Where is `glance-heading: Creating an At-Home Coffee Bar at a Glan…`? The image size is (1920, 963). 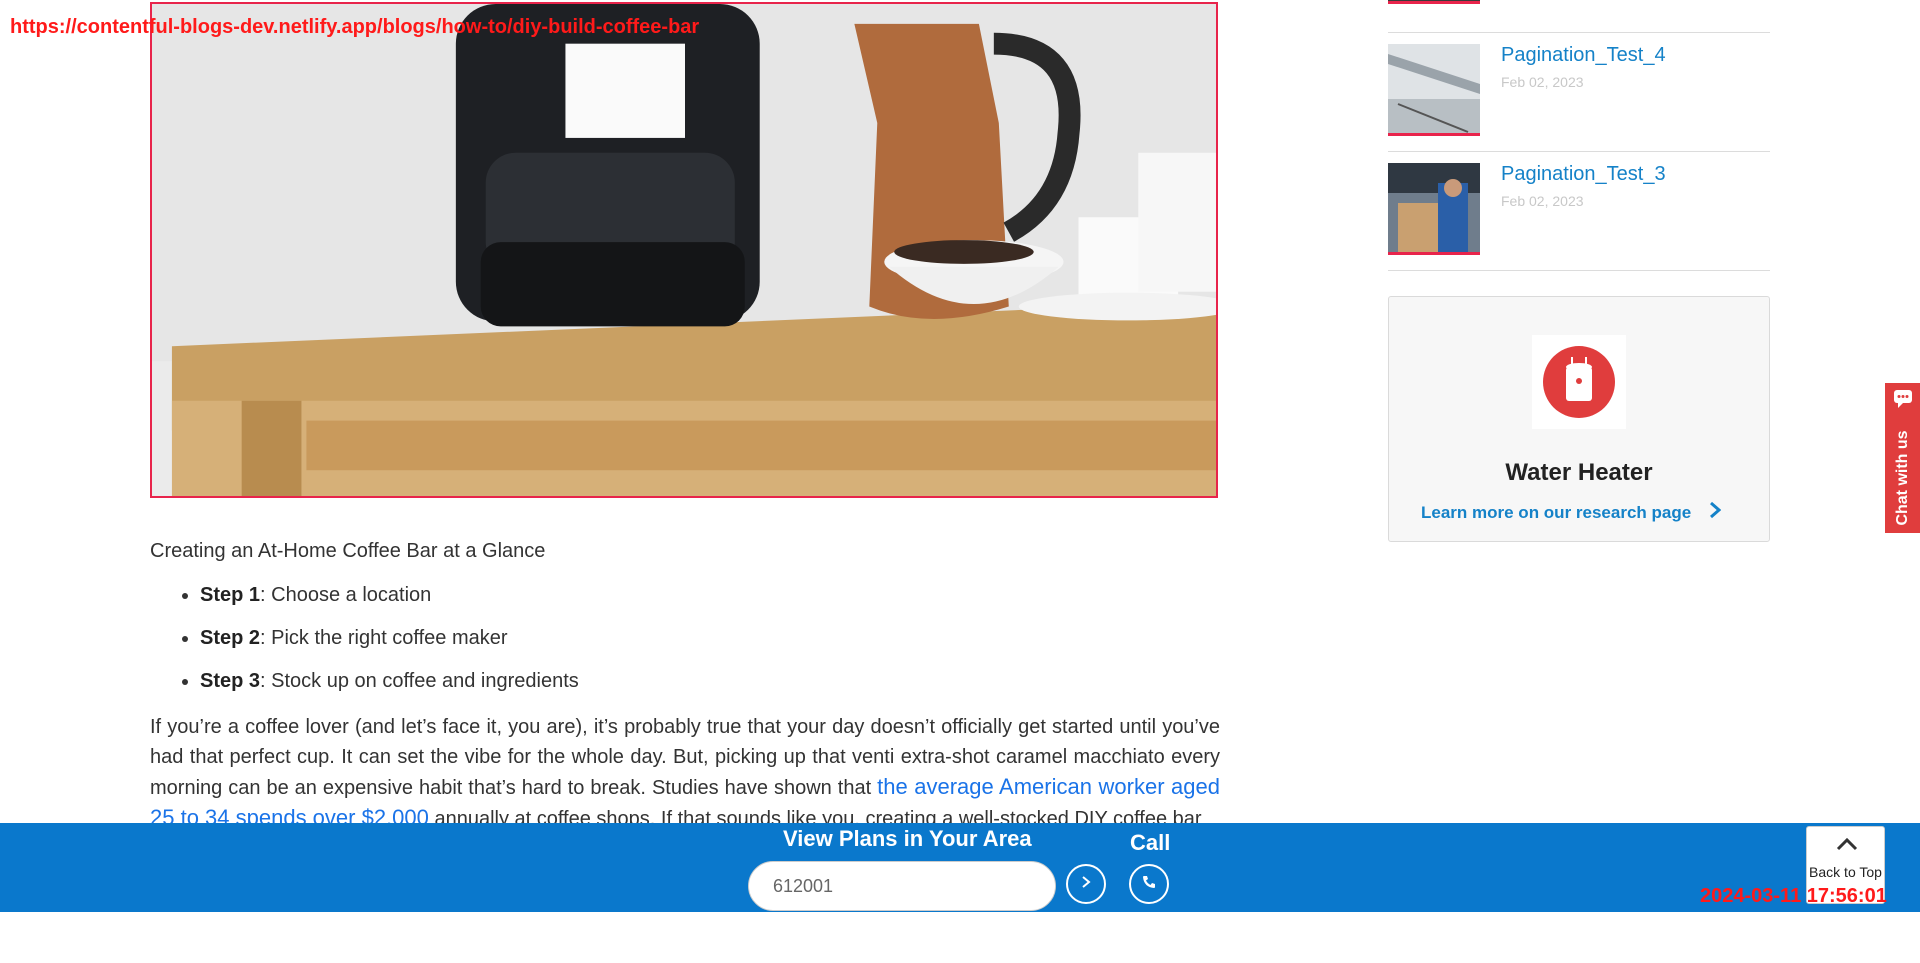
glance-heading: Creating an At-Home Coffee Bar at a Glan… is located at coordinates (348, 551).